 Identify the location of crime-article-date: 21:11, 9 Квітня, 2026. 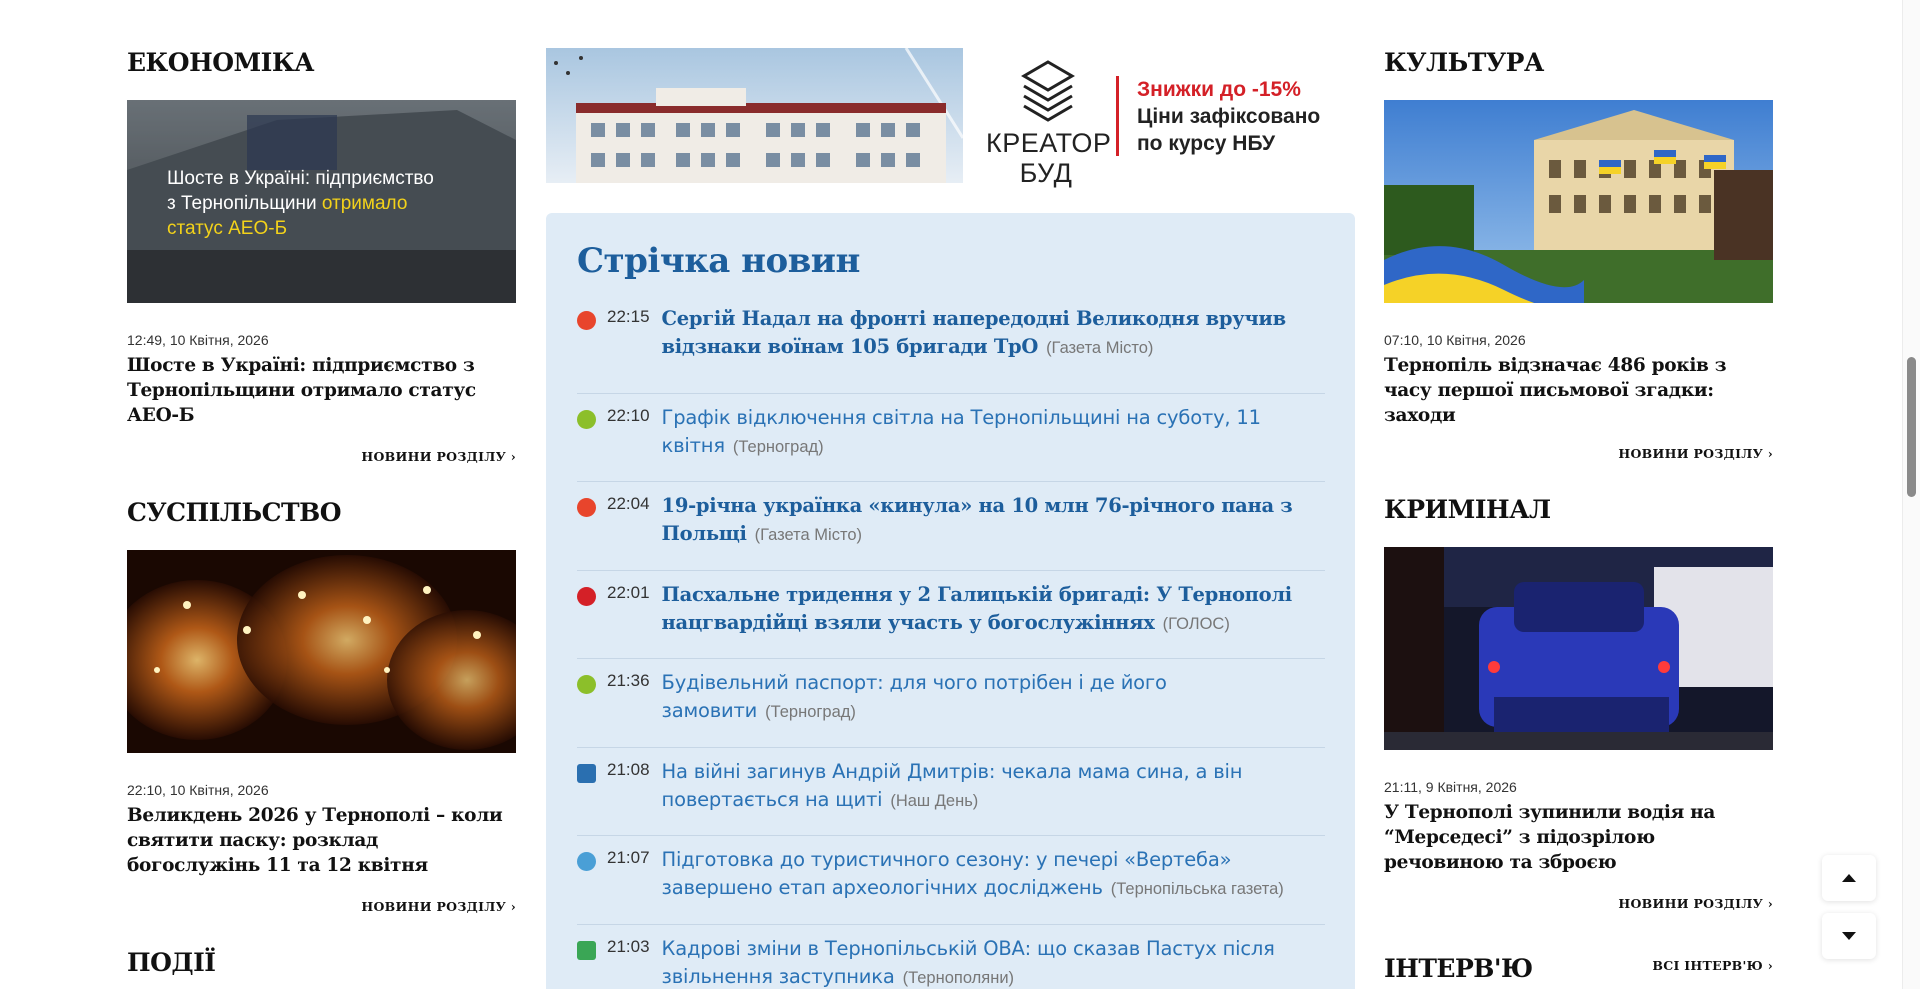
(1450, 787).